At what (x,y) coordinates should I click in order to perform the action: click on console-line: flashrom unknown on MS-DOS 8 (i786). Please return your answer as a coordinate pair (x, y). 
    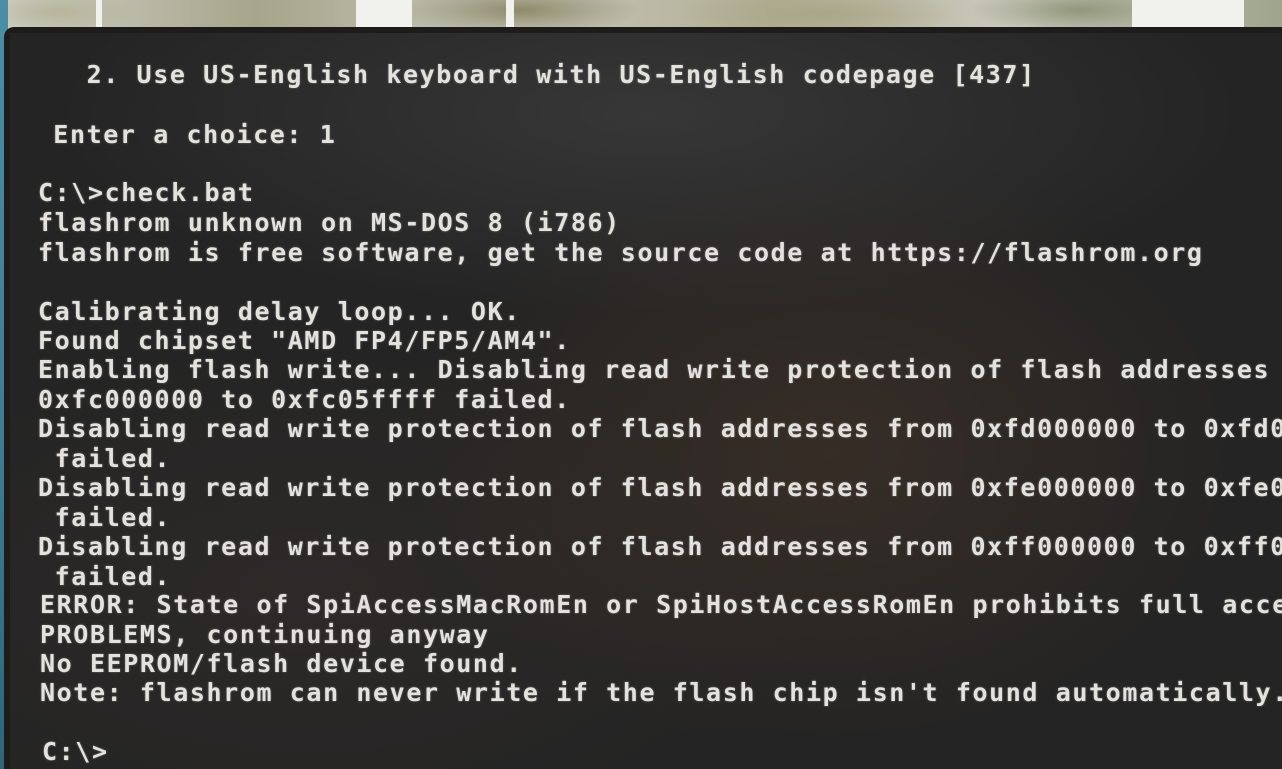
    Looking at the image, I should click on (329, 222).